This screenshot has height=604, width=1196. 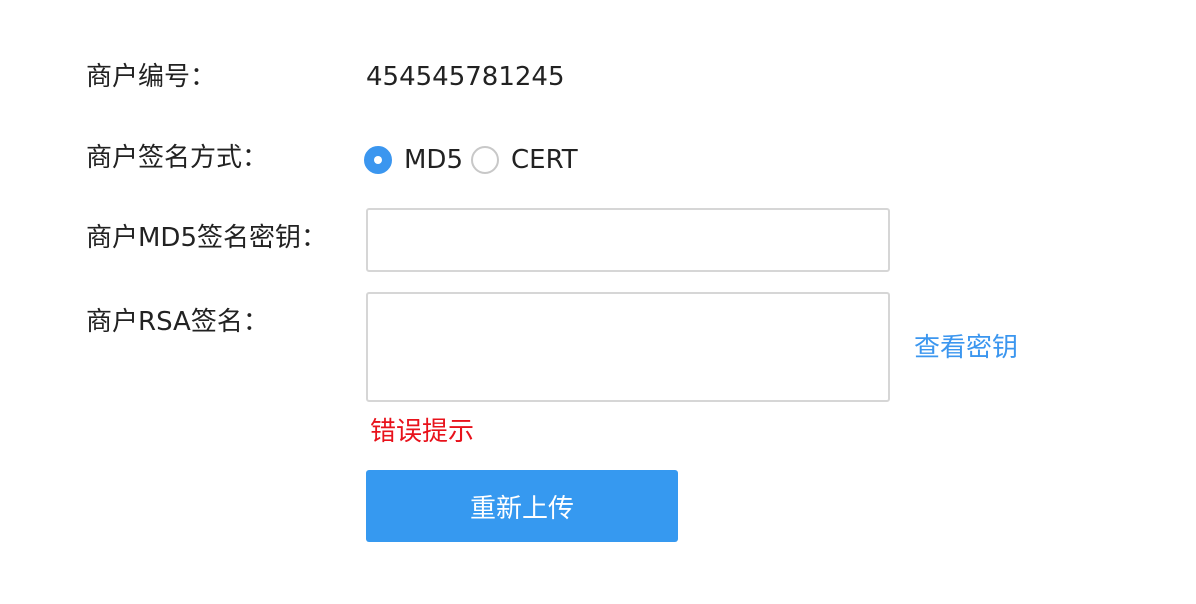 What do you see at coordinates (422, 432) in the screenshot?
I see `error-message: 错误提示` at bounding box center [422, 432].